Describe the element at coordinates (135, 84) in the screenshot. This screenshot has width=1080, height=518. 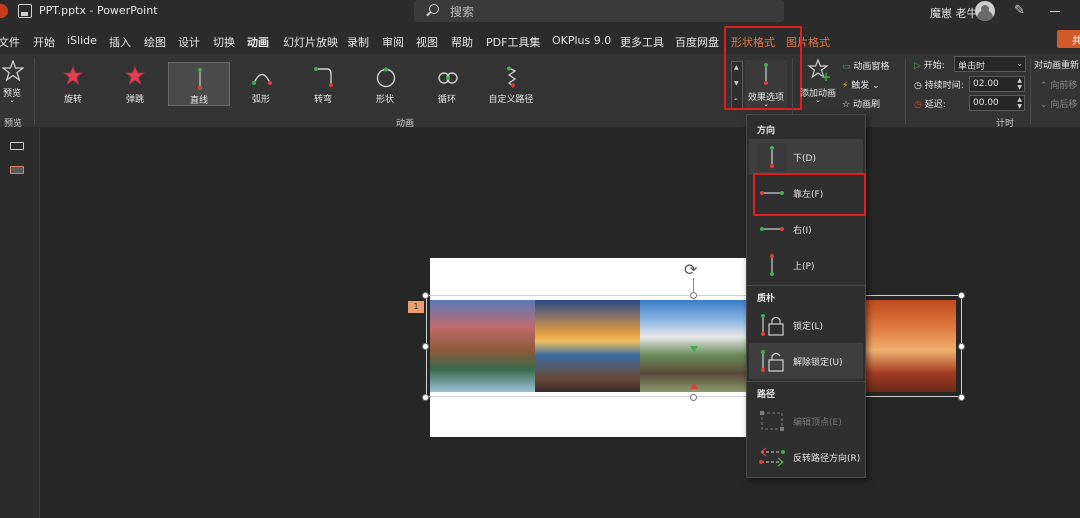
I see `anim-bounce-button: 弹跳` at that location.